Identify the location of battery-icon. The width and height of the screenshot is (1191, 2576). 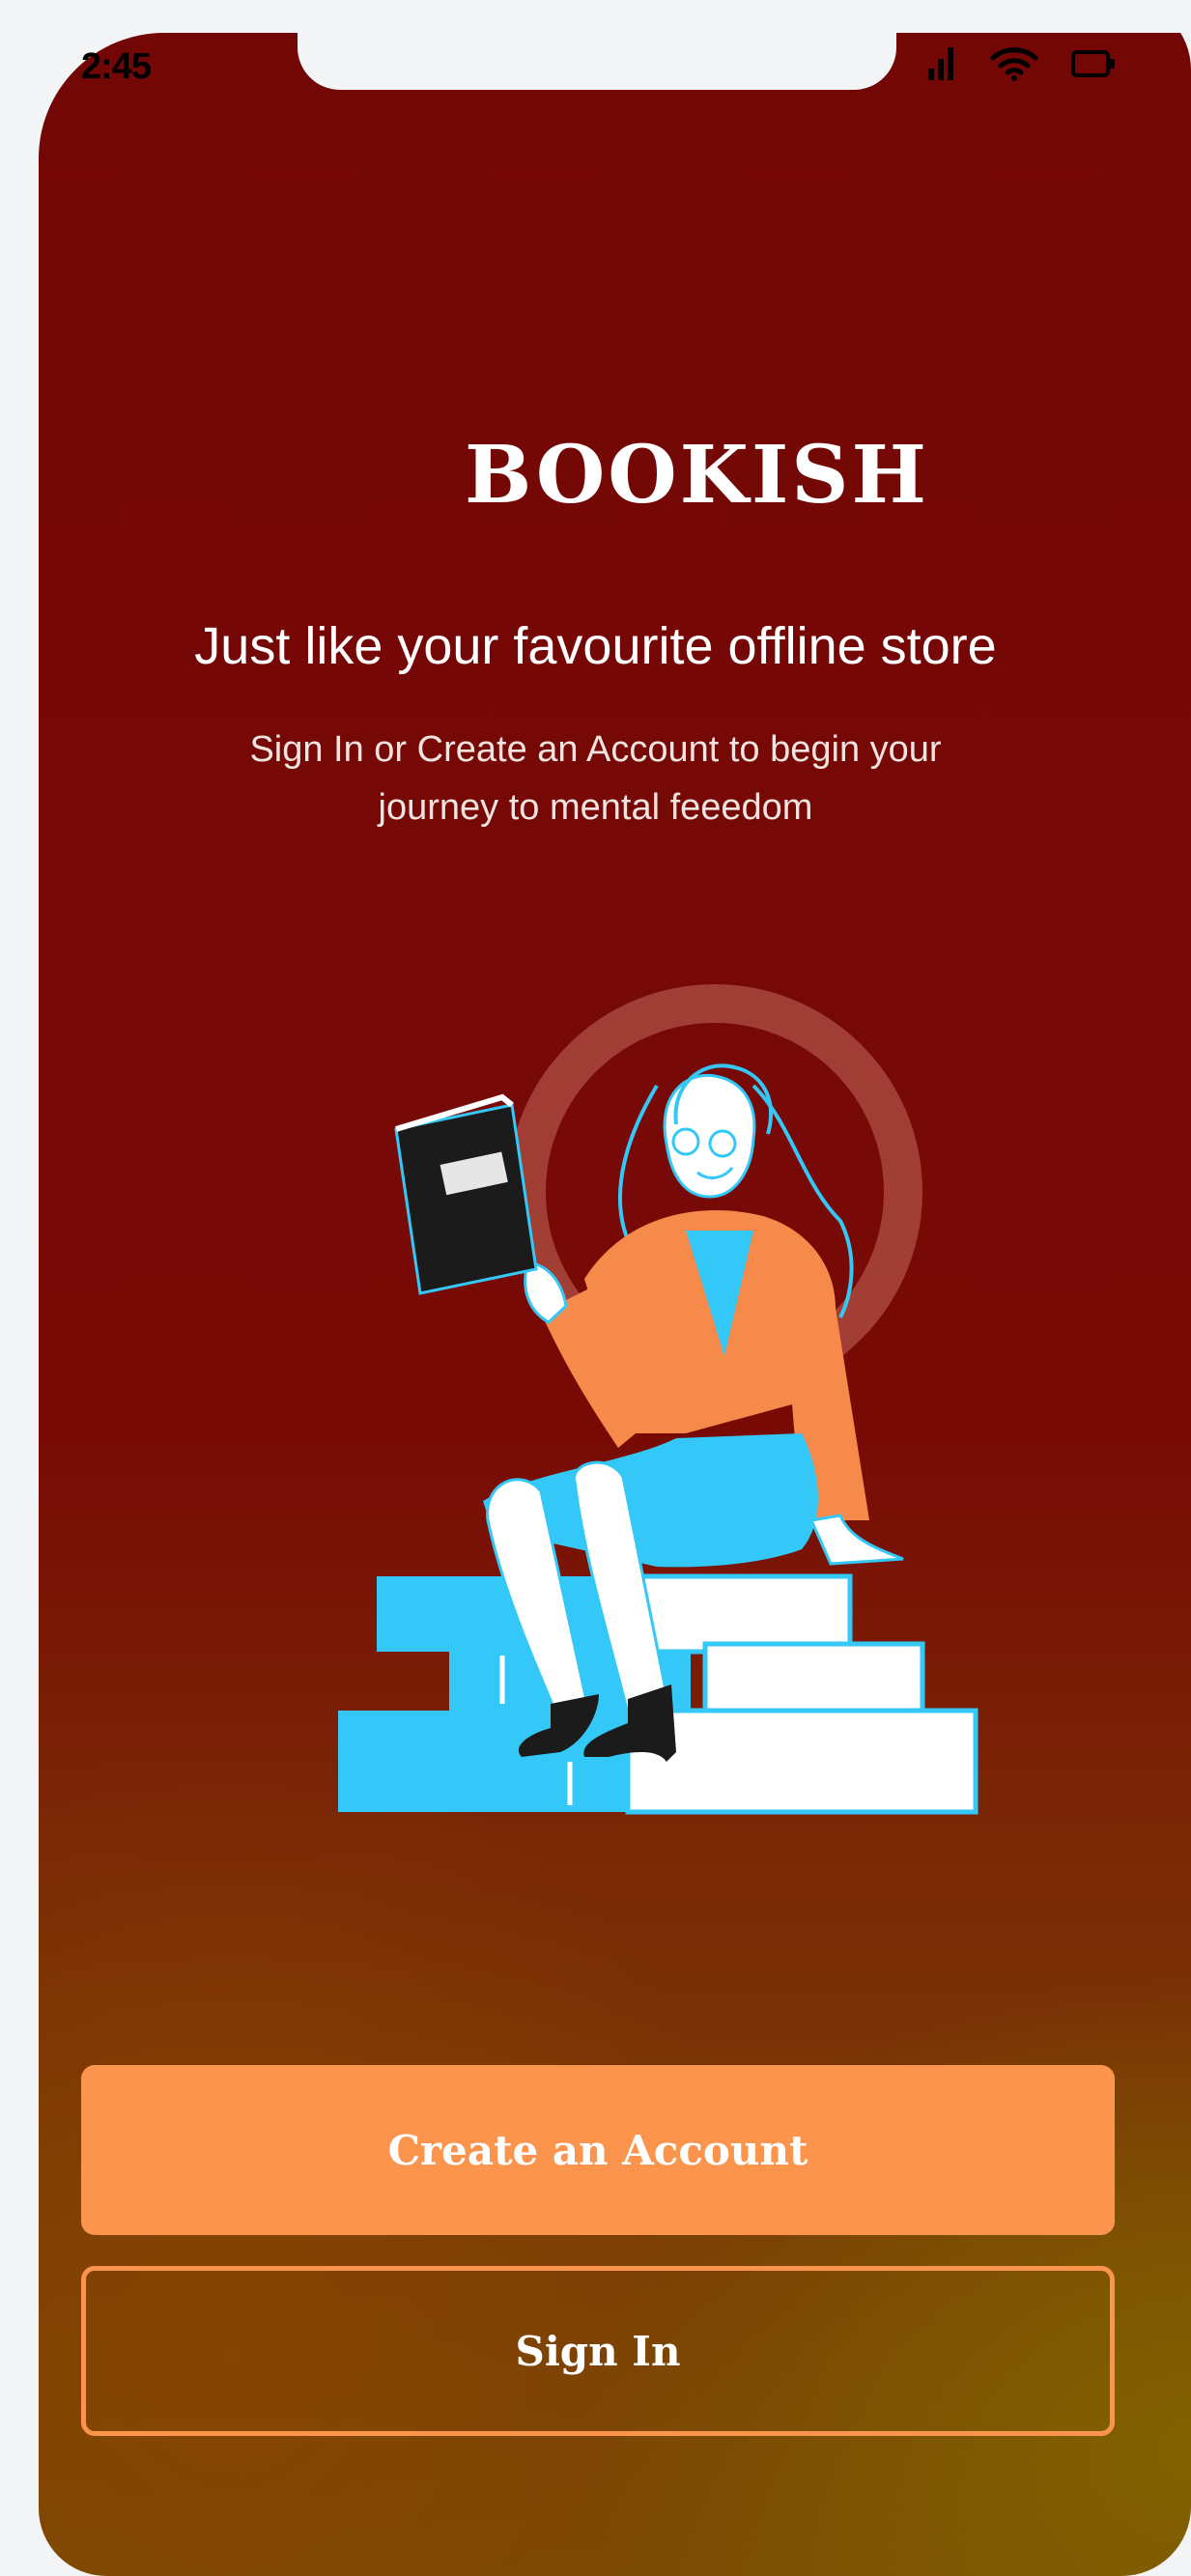
(1093, 63).